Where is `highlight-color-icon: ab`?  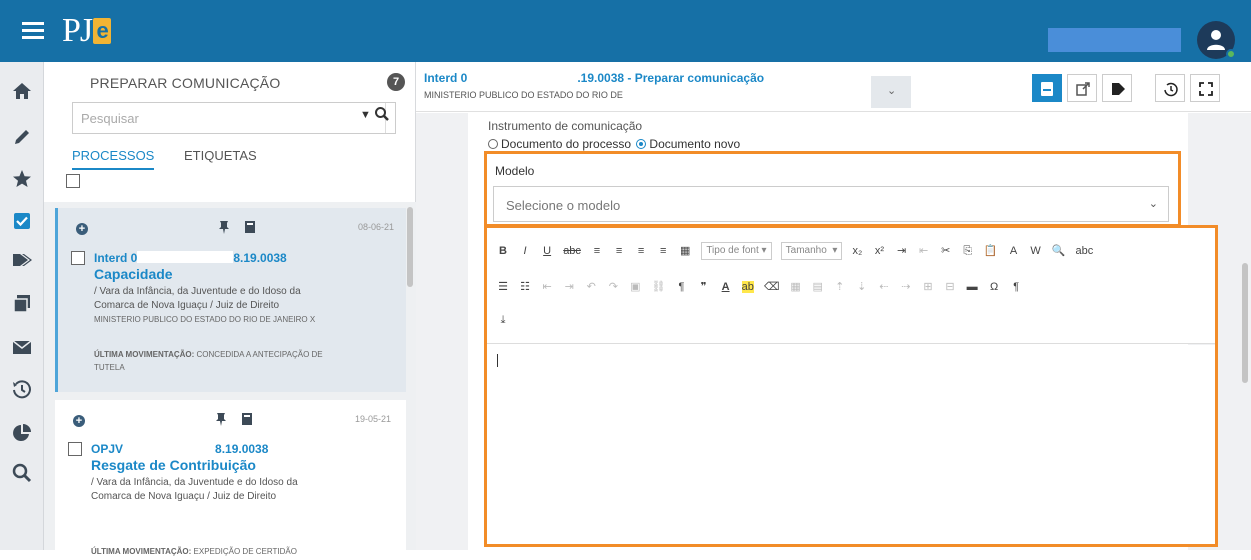 highlight-color-icon: ab is located at coordinates (747, 287).